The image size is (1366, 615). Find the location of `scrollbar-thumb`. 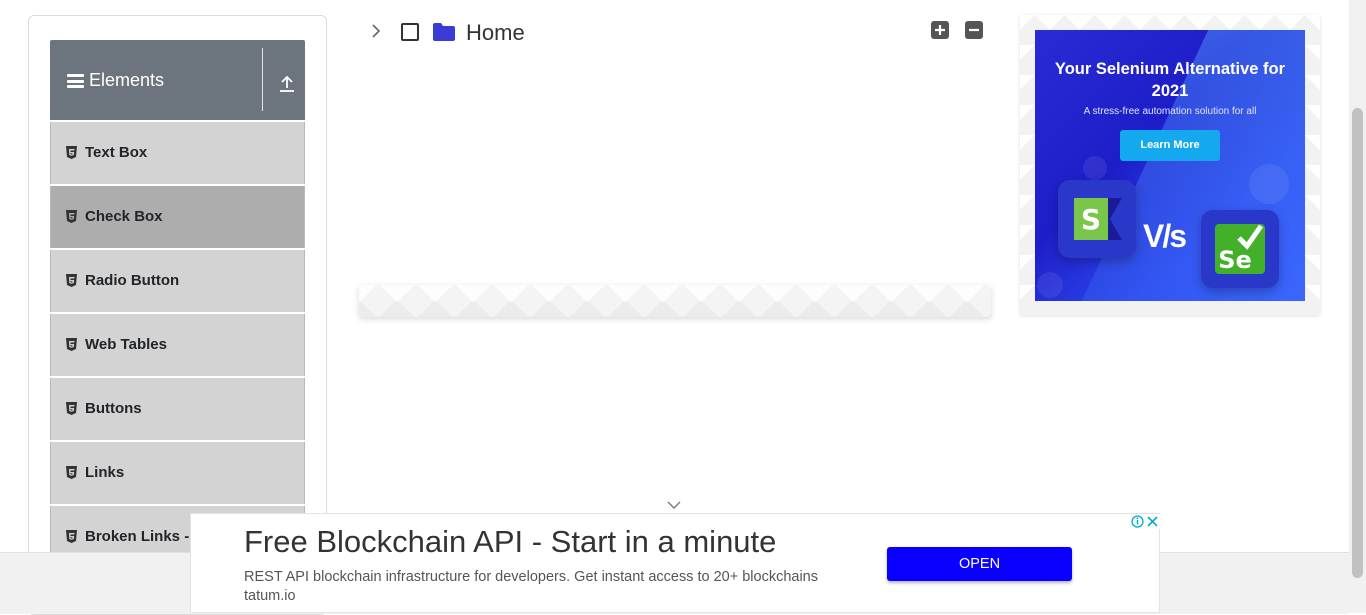

scrollbar-thumb is located at coordinates (1357, 343).